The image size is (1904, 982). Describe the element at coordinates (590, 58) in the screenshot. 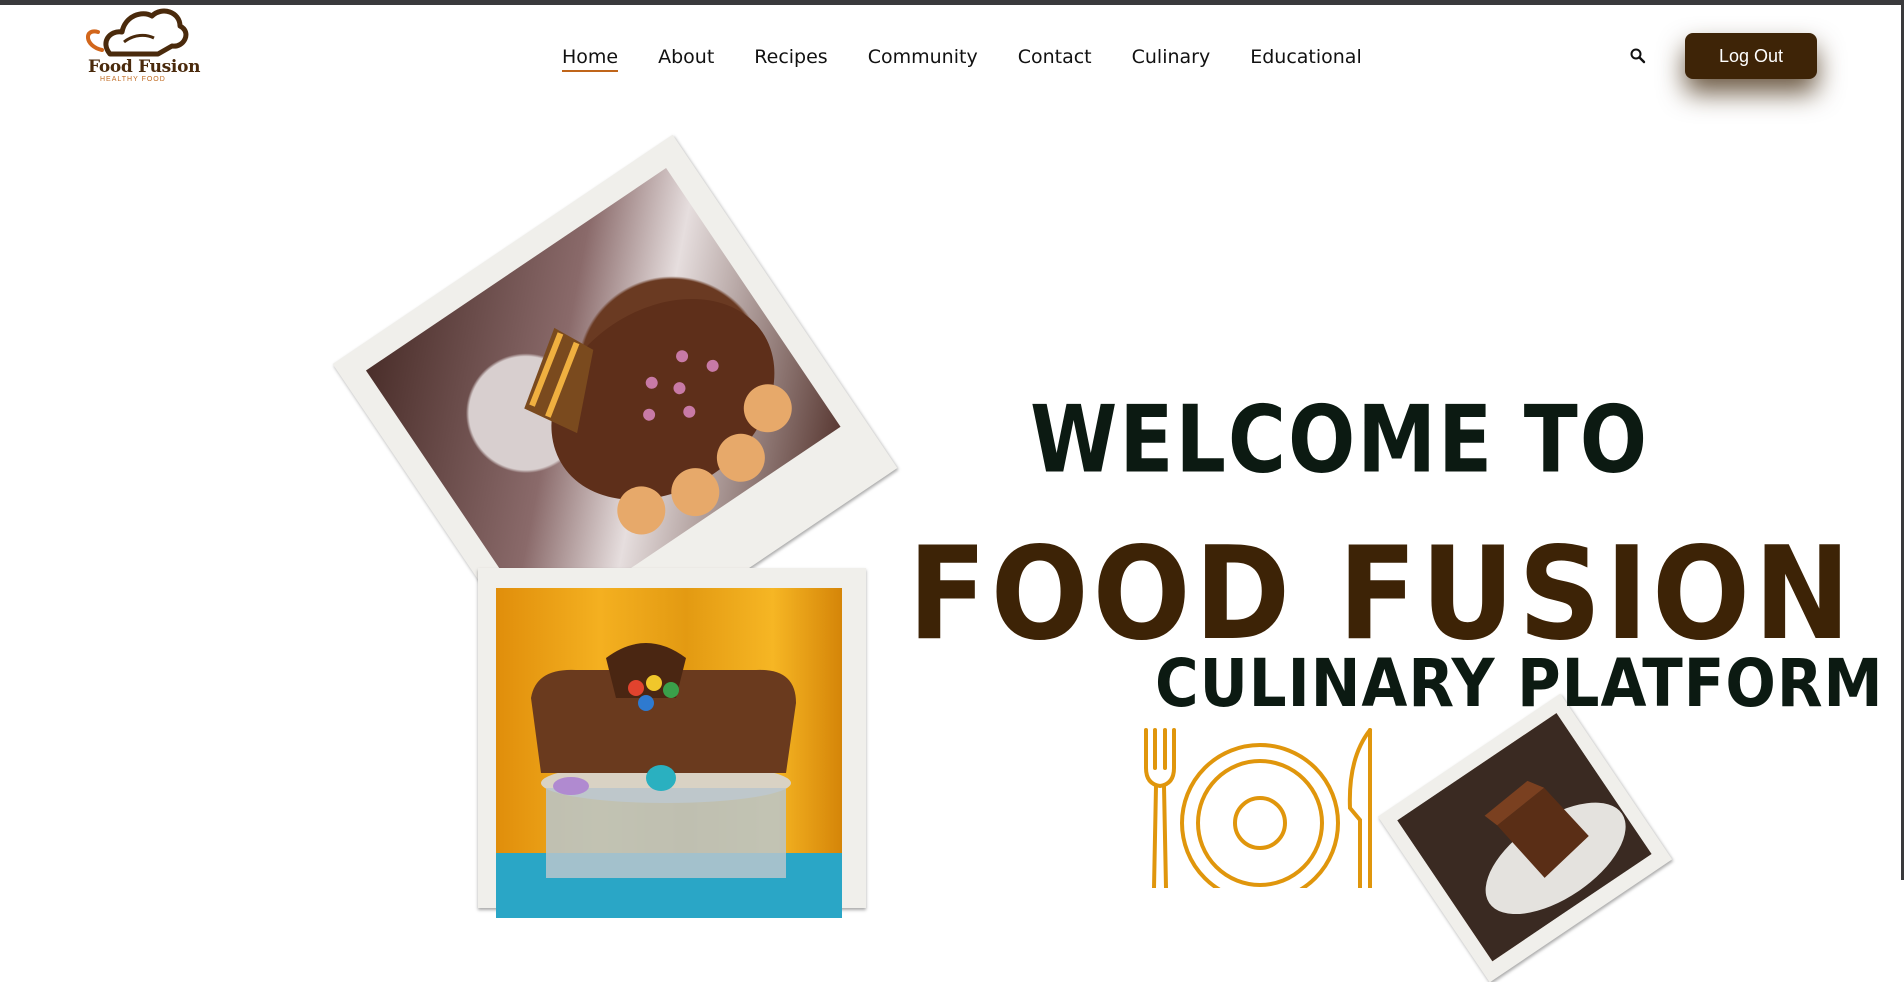

I see `nav-home: Home` at that location.